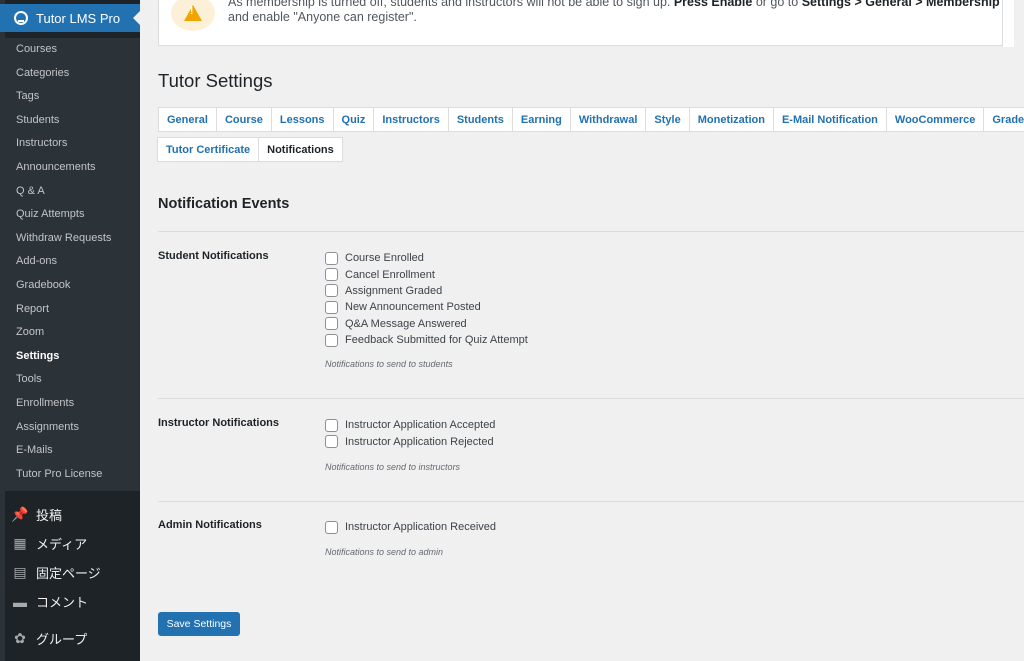  What do you see at coordinates (70, 50) in the screenshot?
I see `sidebar-item-courses: Courses` at bounding box center [70, 50].